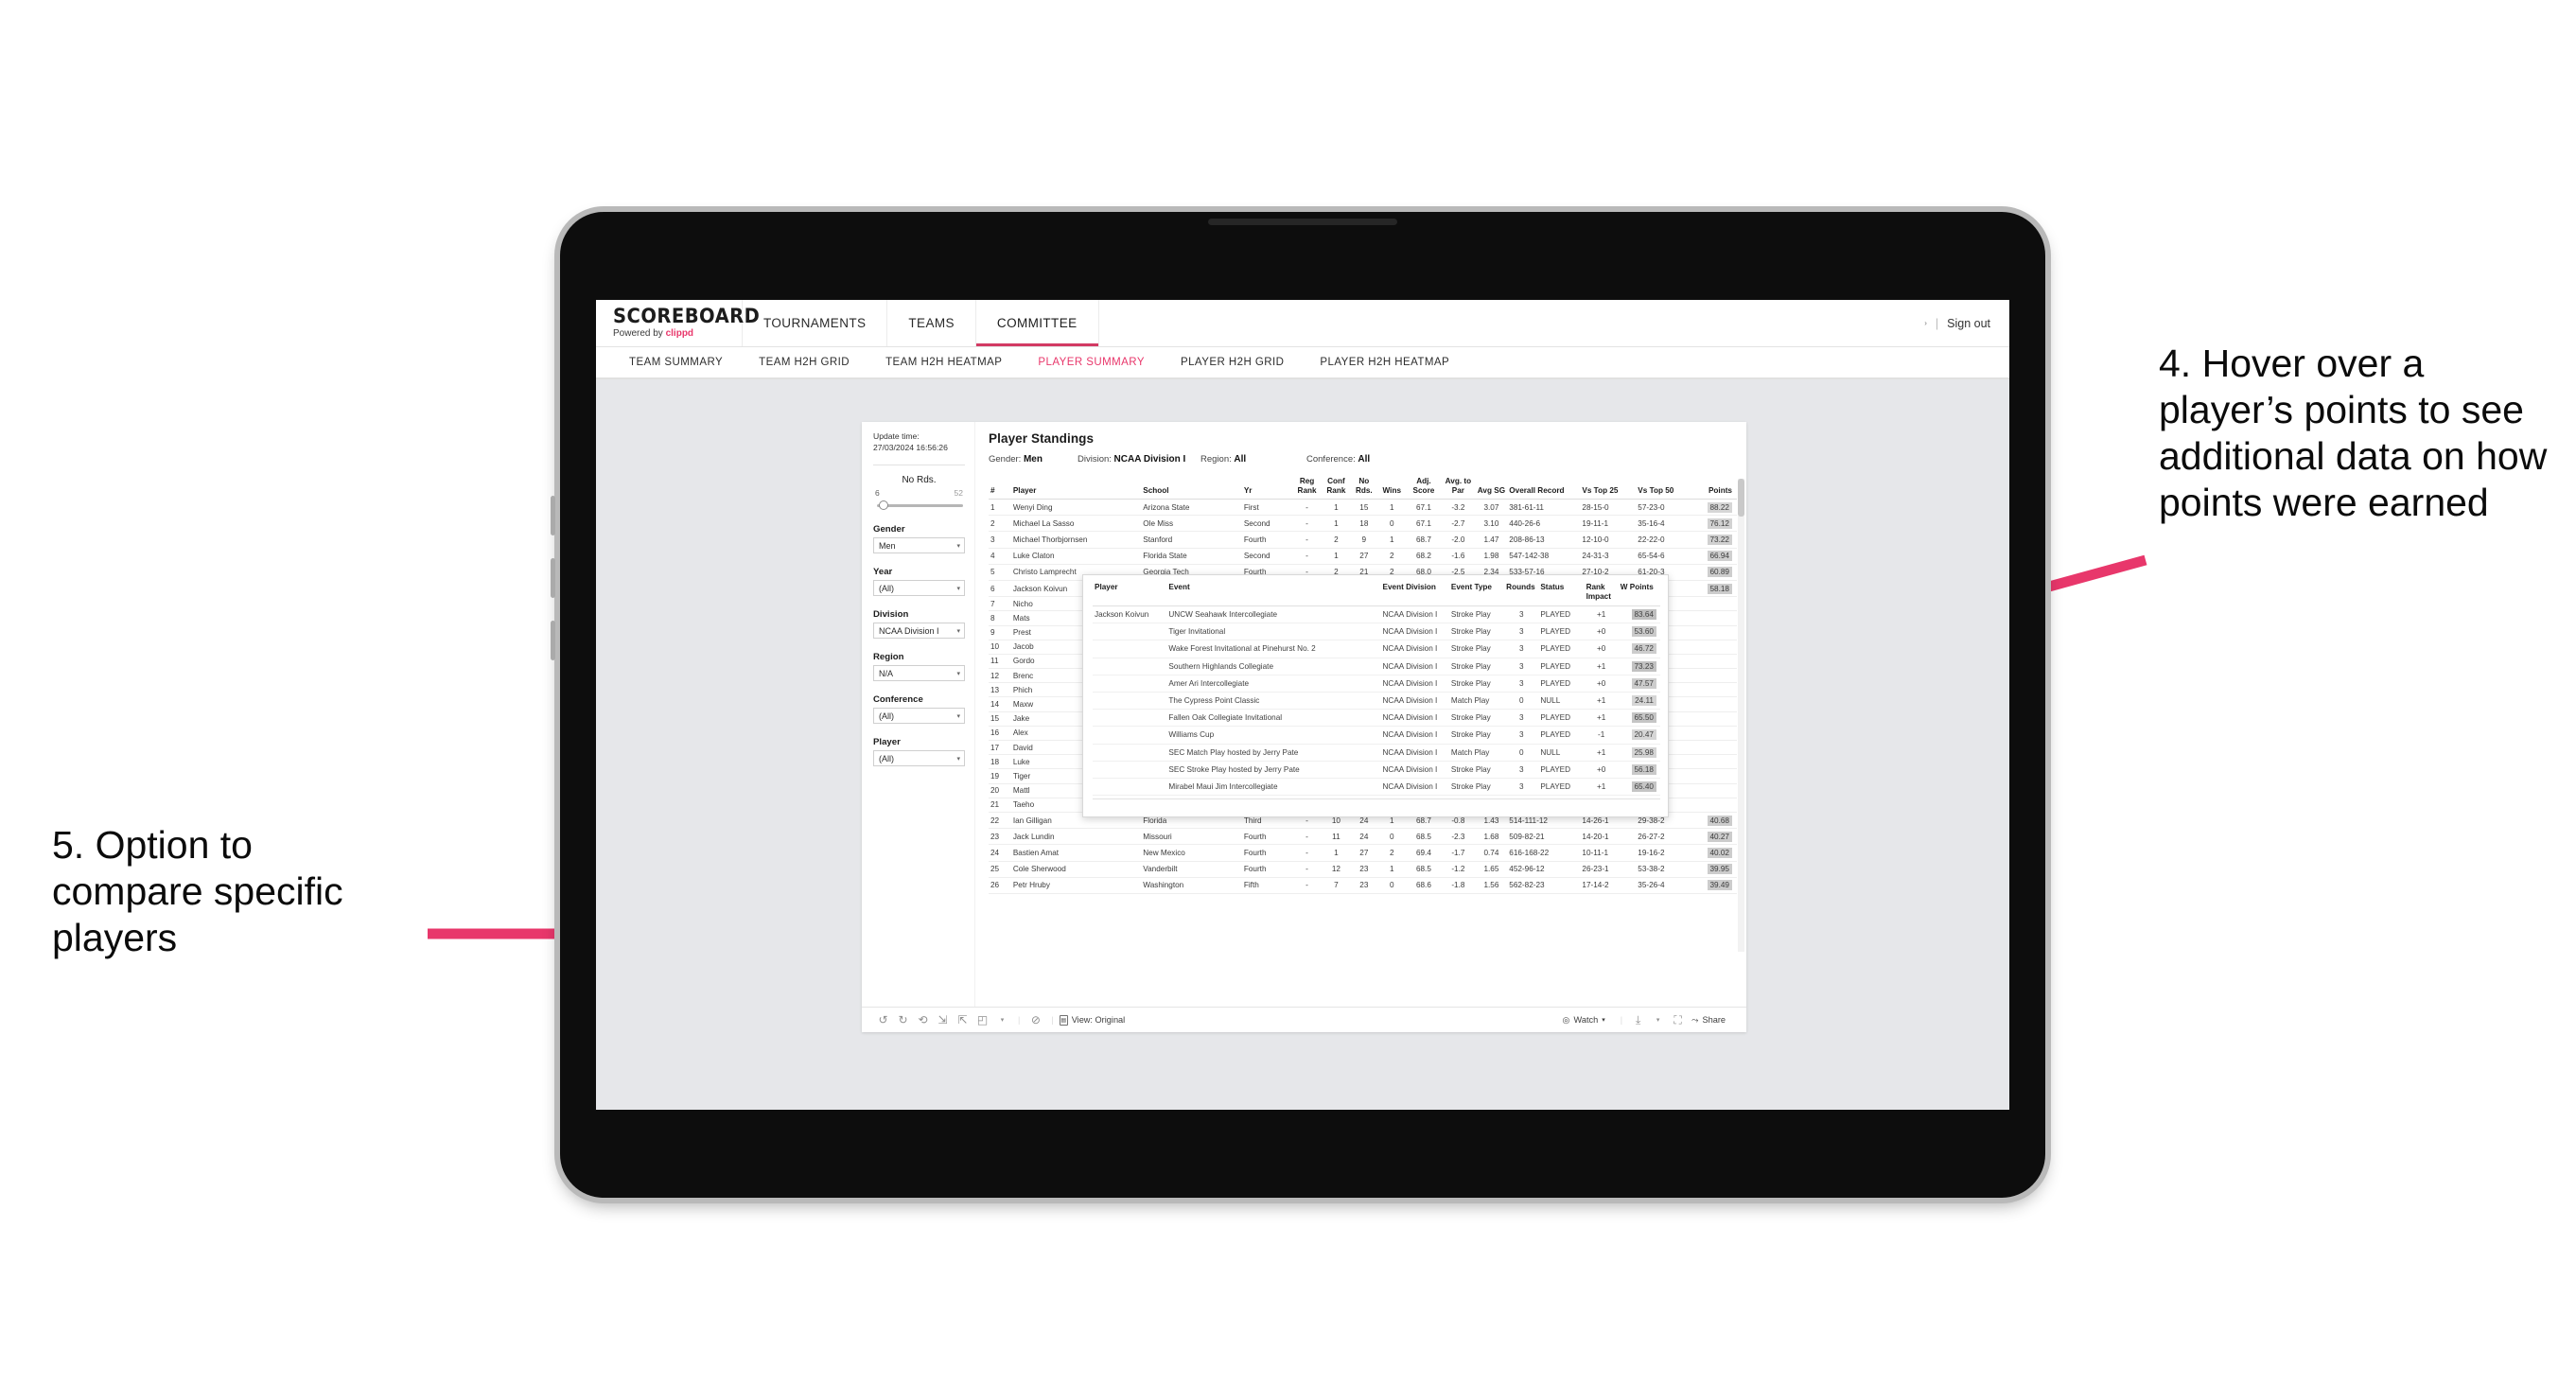 The height and width of the screenshot is (1386, 2576). What do you see at coordinates (1267, 487) in the screenshot?
I see `col-yr: Yr` at bounding box center [1267, 487].